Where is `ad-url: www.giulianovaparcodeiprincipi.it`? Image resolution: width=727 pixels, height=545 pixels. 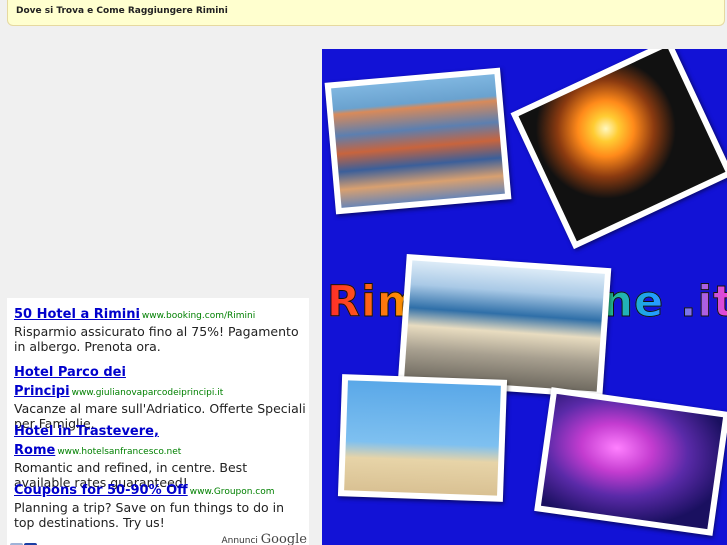 ad-url: www.giulianovaparcodeiprincipi.it is located at coordinates (148, 393).